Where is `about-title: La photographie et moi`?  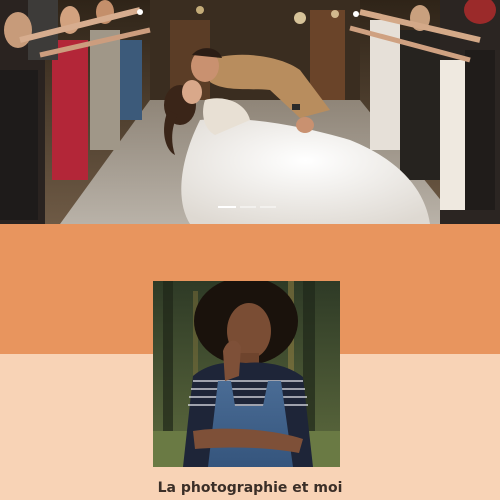
about-title: La photographie et moi is located at coordinates (250, 488).